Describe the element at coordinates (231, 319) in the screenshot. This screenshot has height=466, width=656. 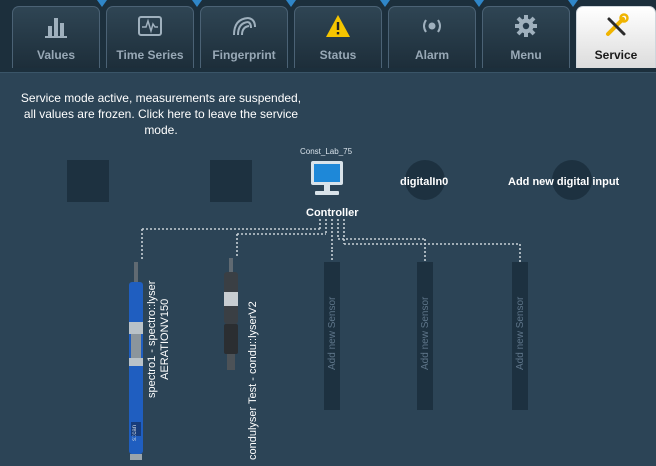
I see `condulyser-probe-icon` at that location.